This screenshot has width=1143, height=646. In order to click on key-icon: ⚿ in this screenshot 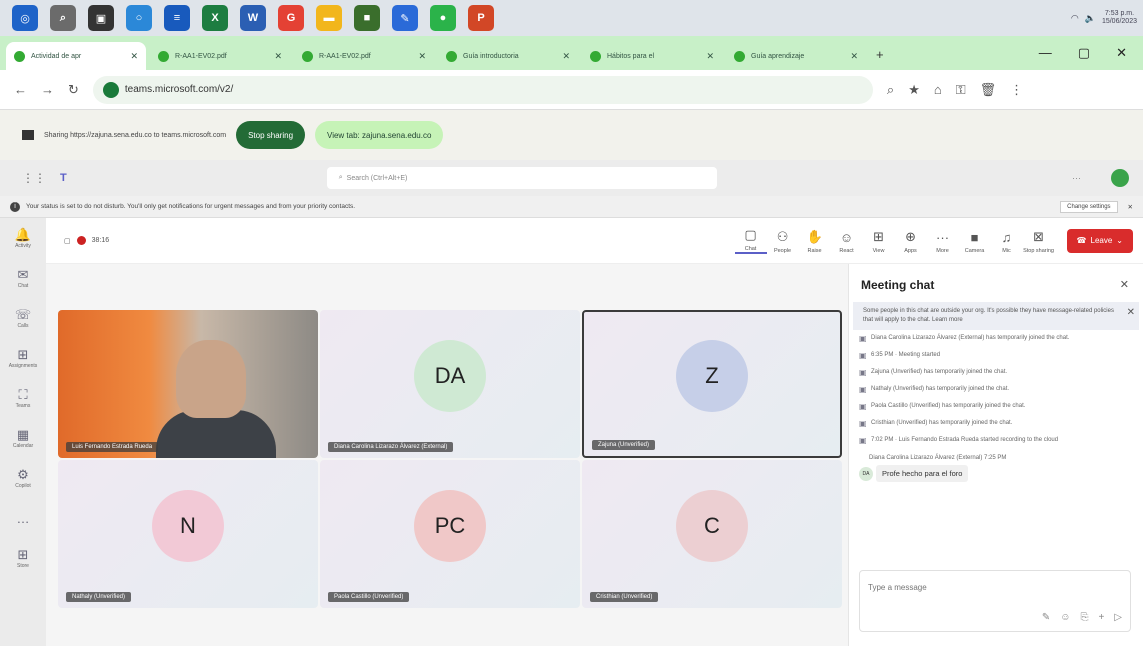, I will do `click(961, 90)`.